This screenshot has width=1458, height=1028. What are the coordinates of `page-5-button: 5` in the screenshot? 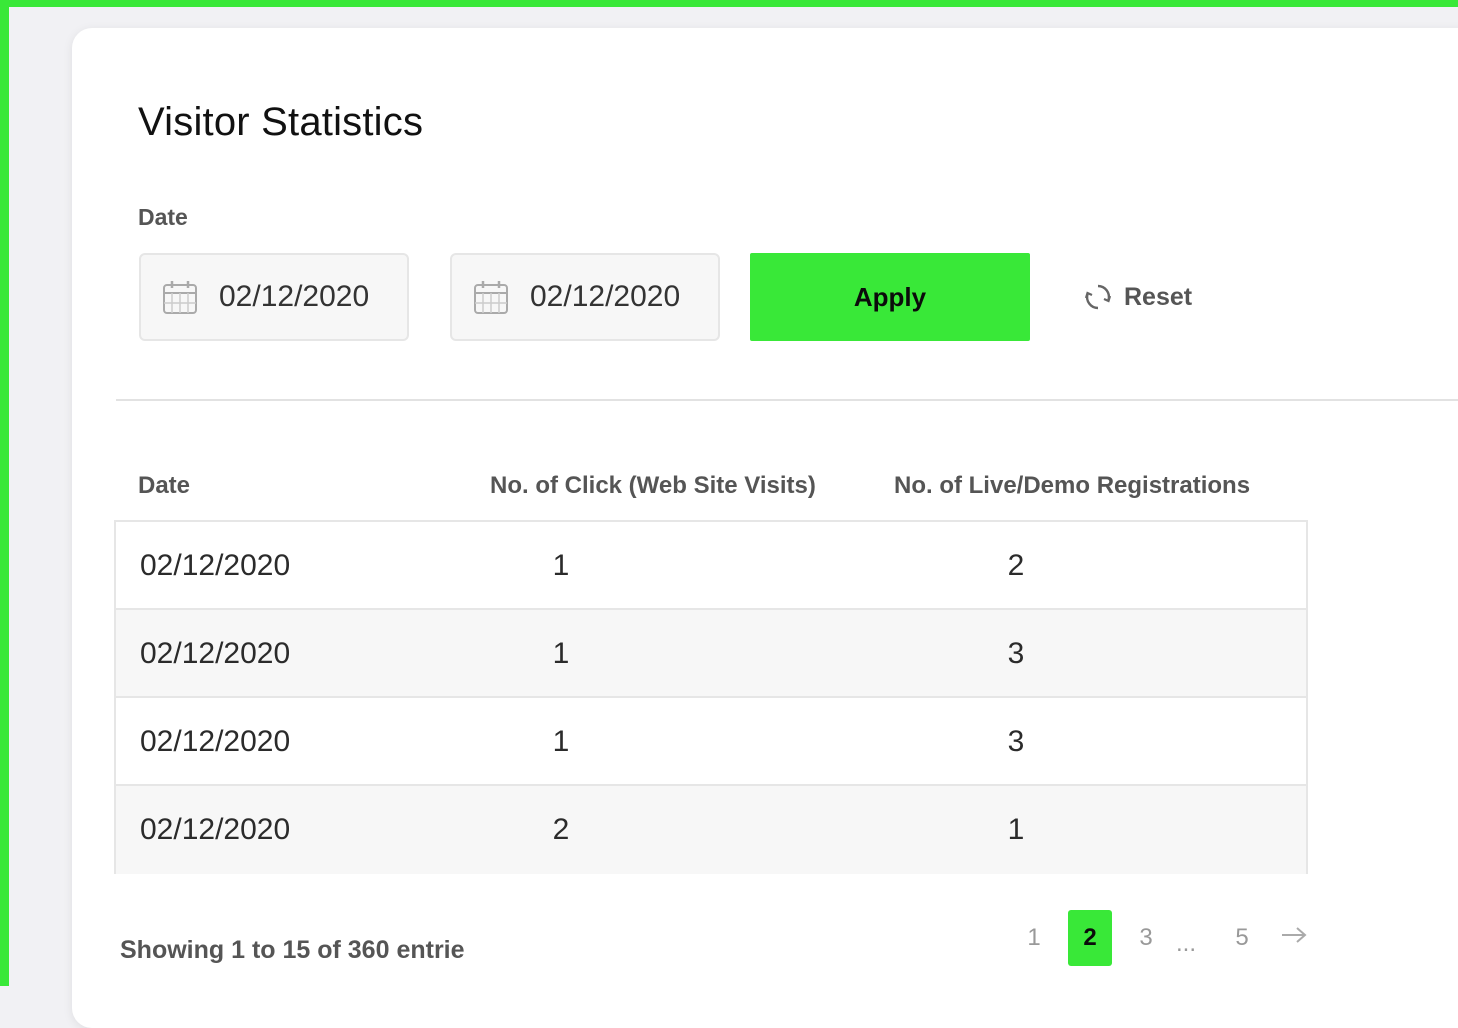 It's located at (1242, 938).